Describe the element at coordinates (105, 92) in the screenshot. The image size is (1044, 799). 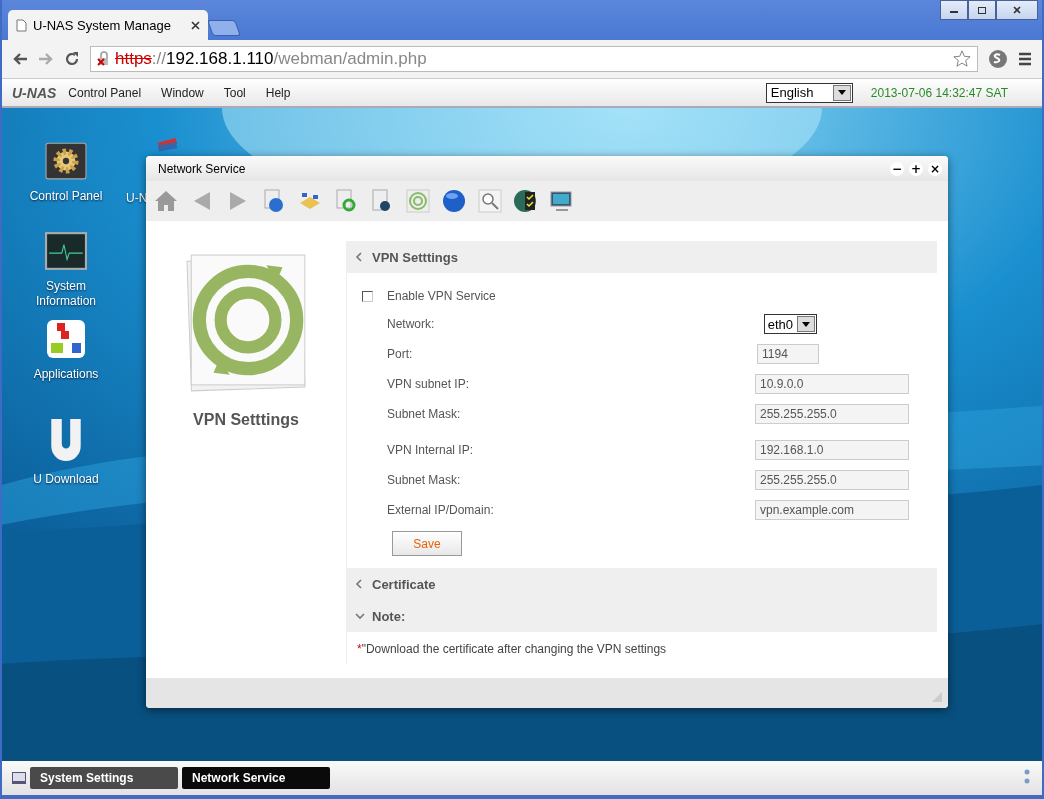
I see `menu-item: Control Panel` at that location.